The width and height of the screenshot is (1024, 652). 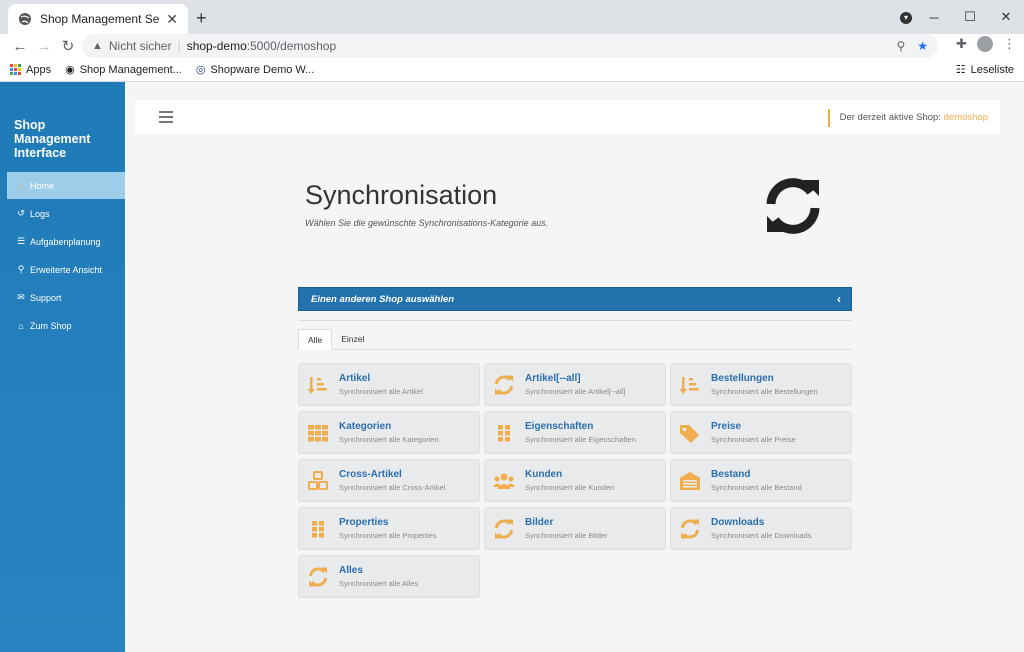 I want to click on sidebar-item-label: Zum Shop, so click(x=51, y=325).